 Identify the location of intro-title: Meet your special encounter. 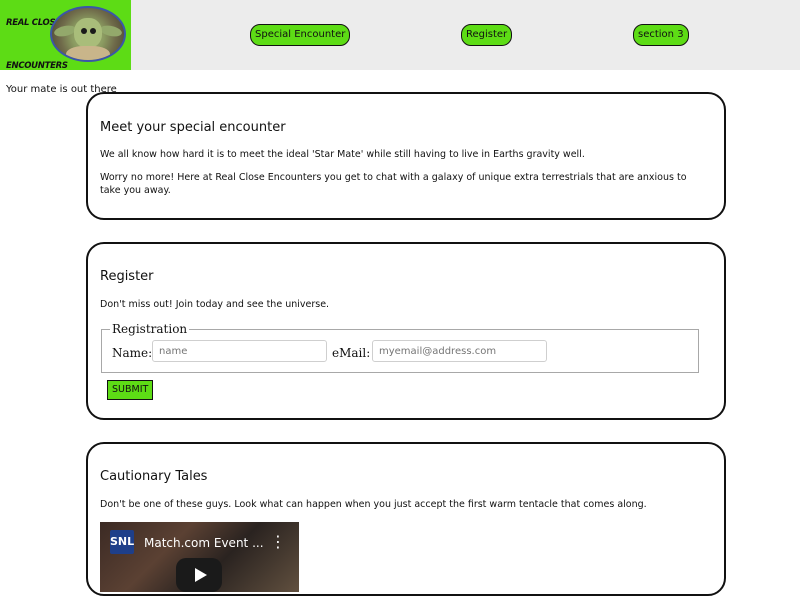
(193, 127).